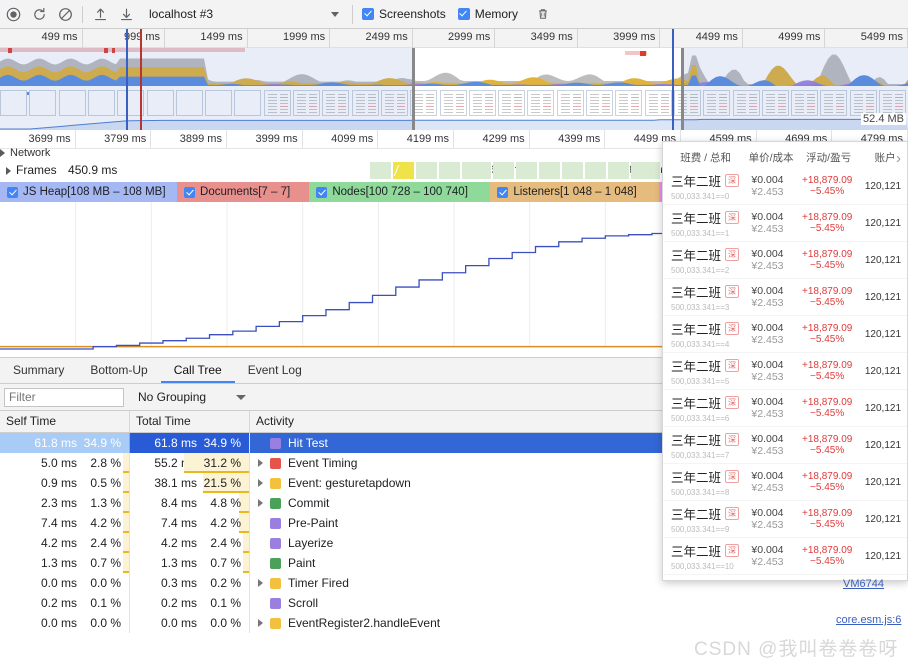 This screenshot has width=908, height=661. Describe the element at coordinates (454, 603) in the screenshot. I see `table-row: 0.2 ms 0.1 % 0.2 ms 0.1 % Scroll` at that location.